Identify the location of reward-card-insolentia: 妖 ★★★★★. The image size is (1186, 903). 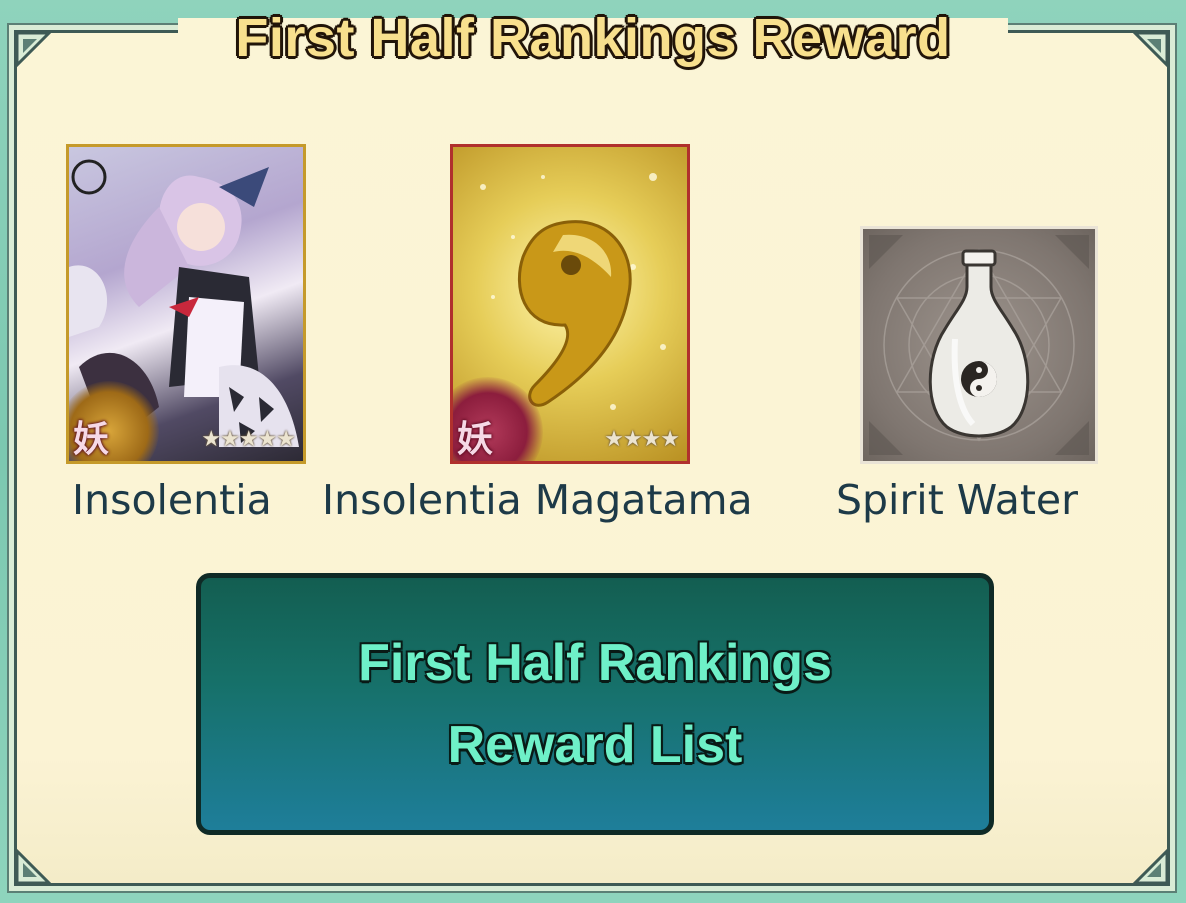
(186, 304).